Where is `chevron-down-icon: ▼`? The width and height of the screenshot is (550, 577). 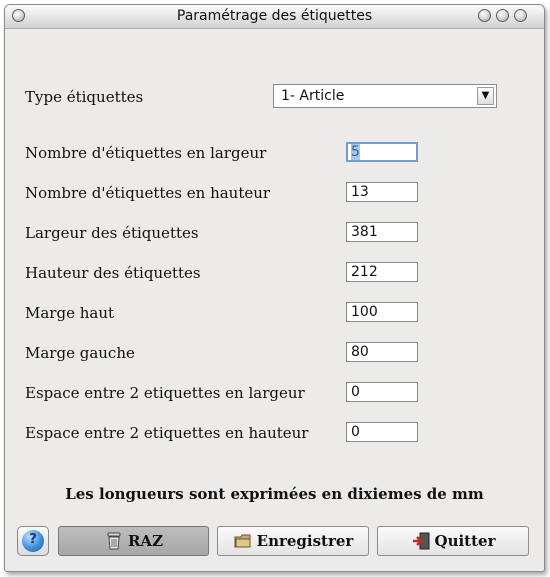
chevron-down-icon: ▼ is located at coordinates (485, 96).